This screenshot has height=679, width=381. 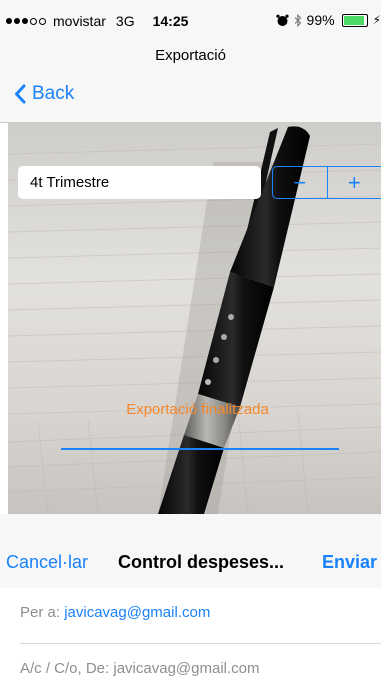 I want to click on to-address: javicavag@gmail.com, so click(x=137, y=612).